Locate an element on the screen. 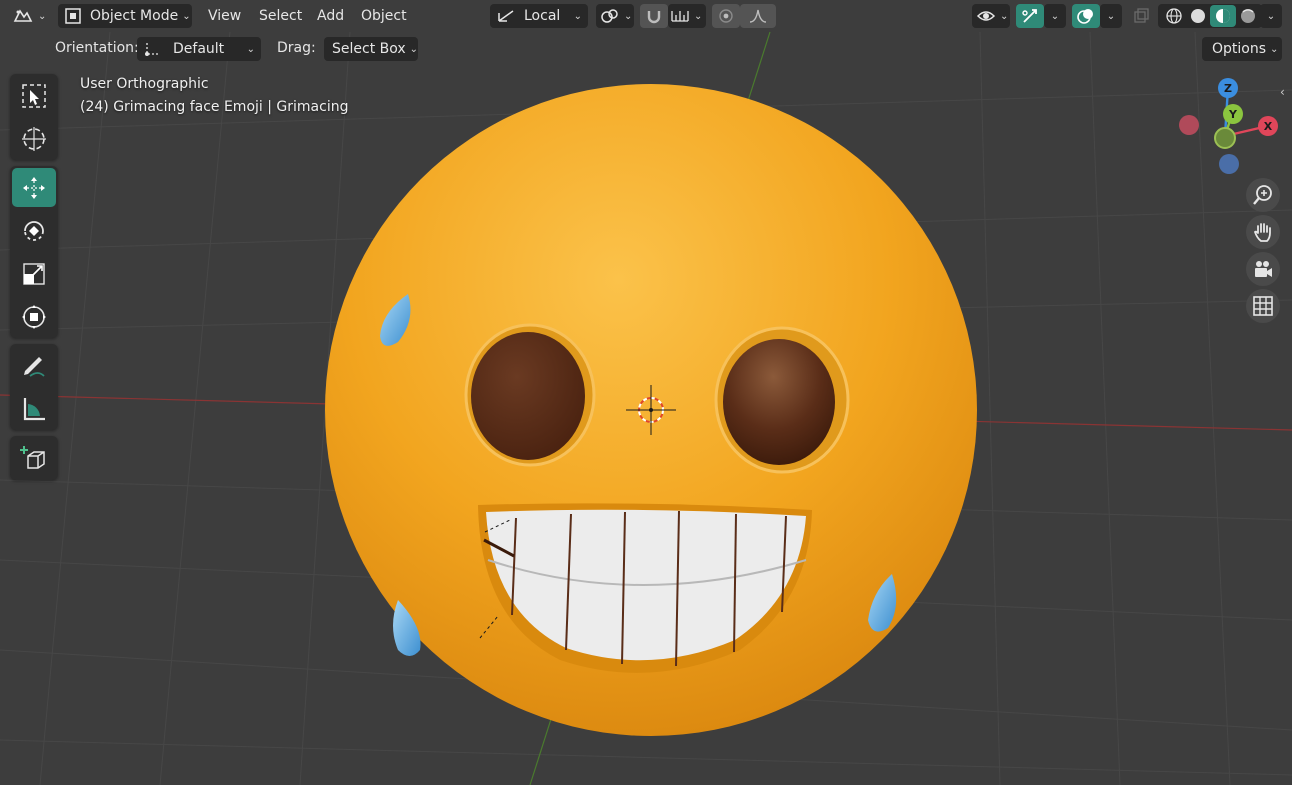 This screenshot has height=785, width=1292. drag-value: Select Box is located at coordinates (369, 49).